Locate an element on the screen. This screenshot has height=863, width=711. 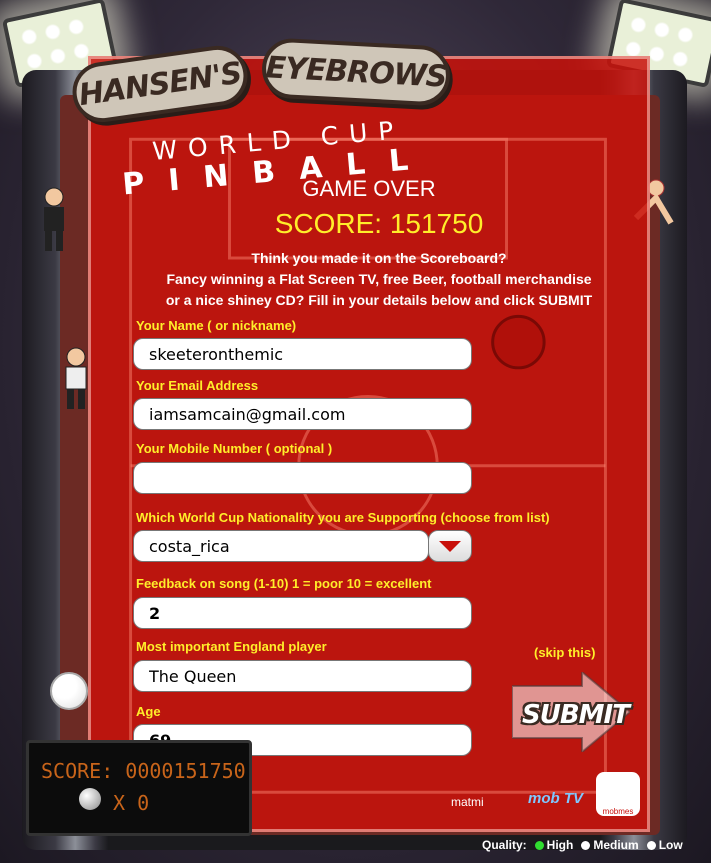
quality-high-label: High is located at coordinates (560, 845).